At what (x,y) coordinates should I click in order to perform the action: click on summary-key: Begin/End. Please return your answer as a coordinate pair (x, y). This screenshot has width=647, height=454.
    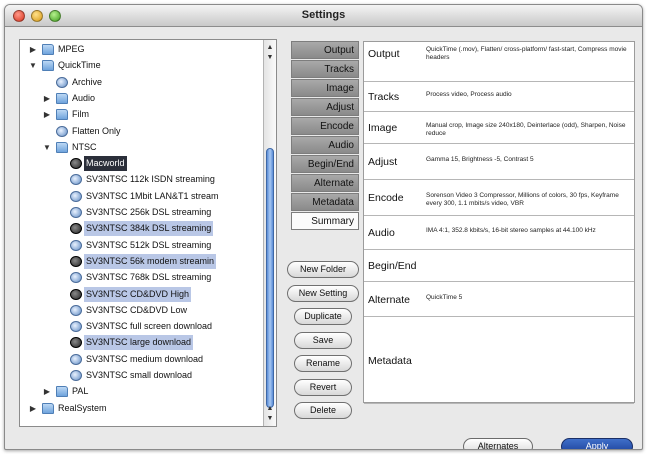
    Looking at the image, I should click on (392, 266).